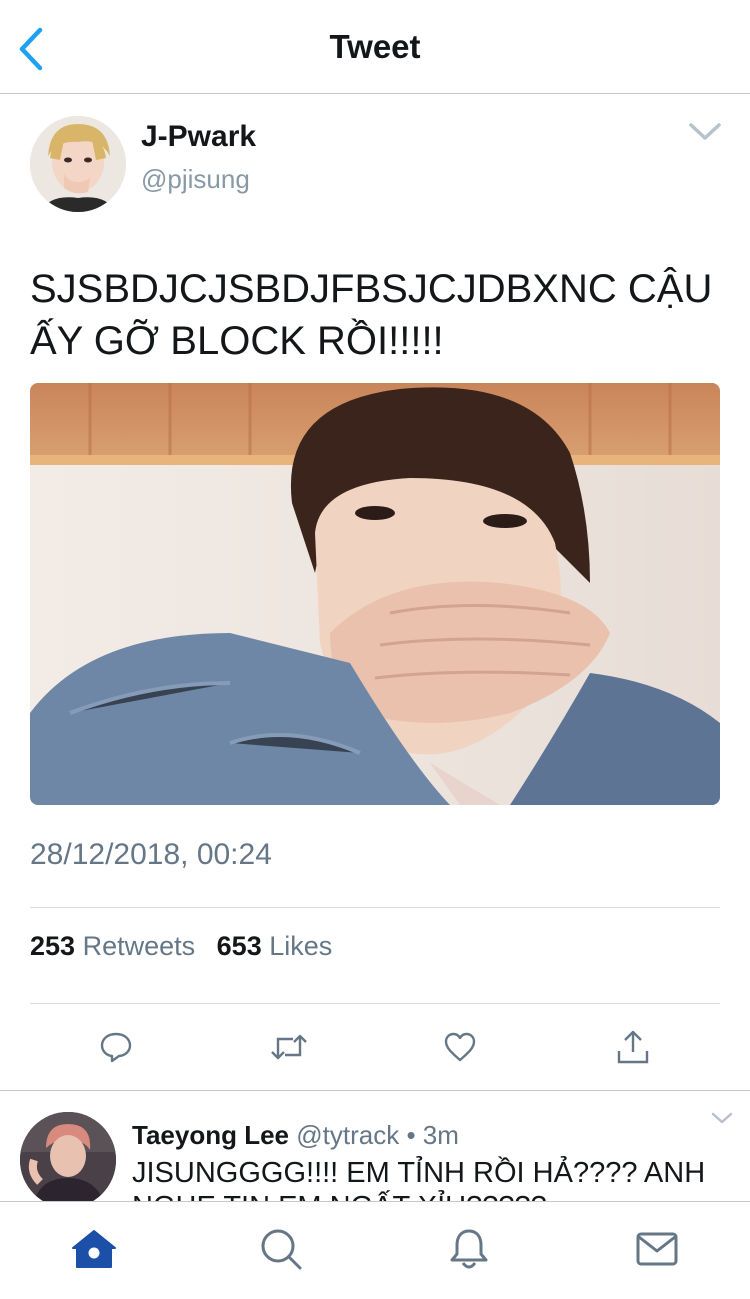 The image size is (750, 1299). I want to click on share-icon, so click(633, 1047).